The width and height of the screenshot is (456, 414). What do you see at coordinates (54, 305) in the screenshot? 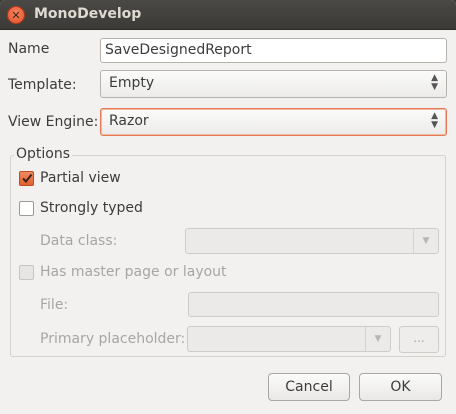
I see `file-label: File:` at bounding box center [54, 305].